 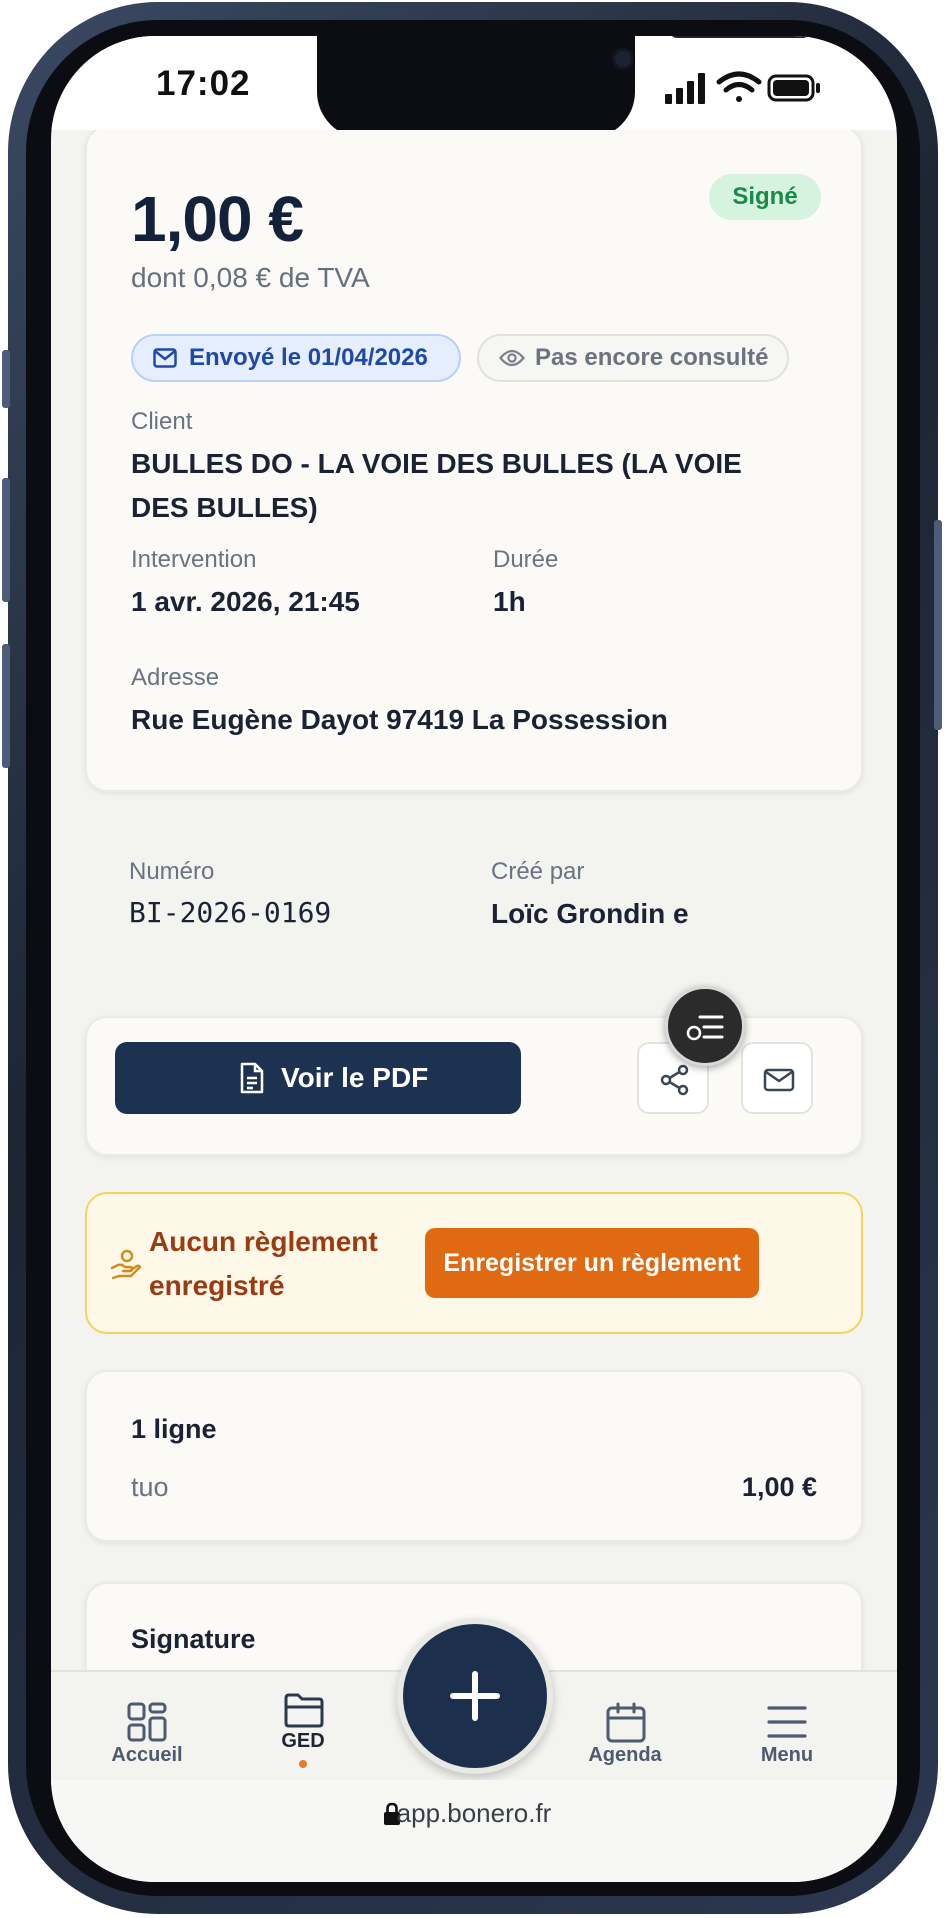 I want to click on view-pdf-label: Voir le PDF, so click(x=355, y=1077).